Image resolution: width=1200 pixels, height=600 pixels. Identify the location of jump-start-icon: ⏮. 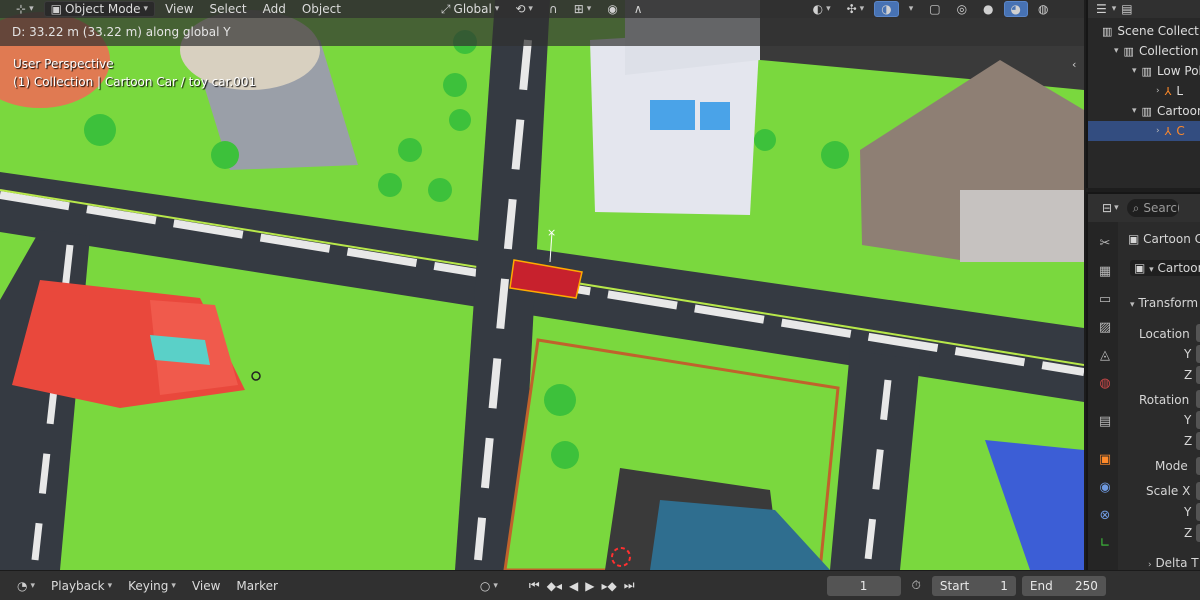
(534, 585).